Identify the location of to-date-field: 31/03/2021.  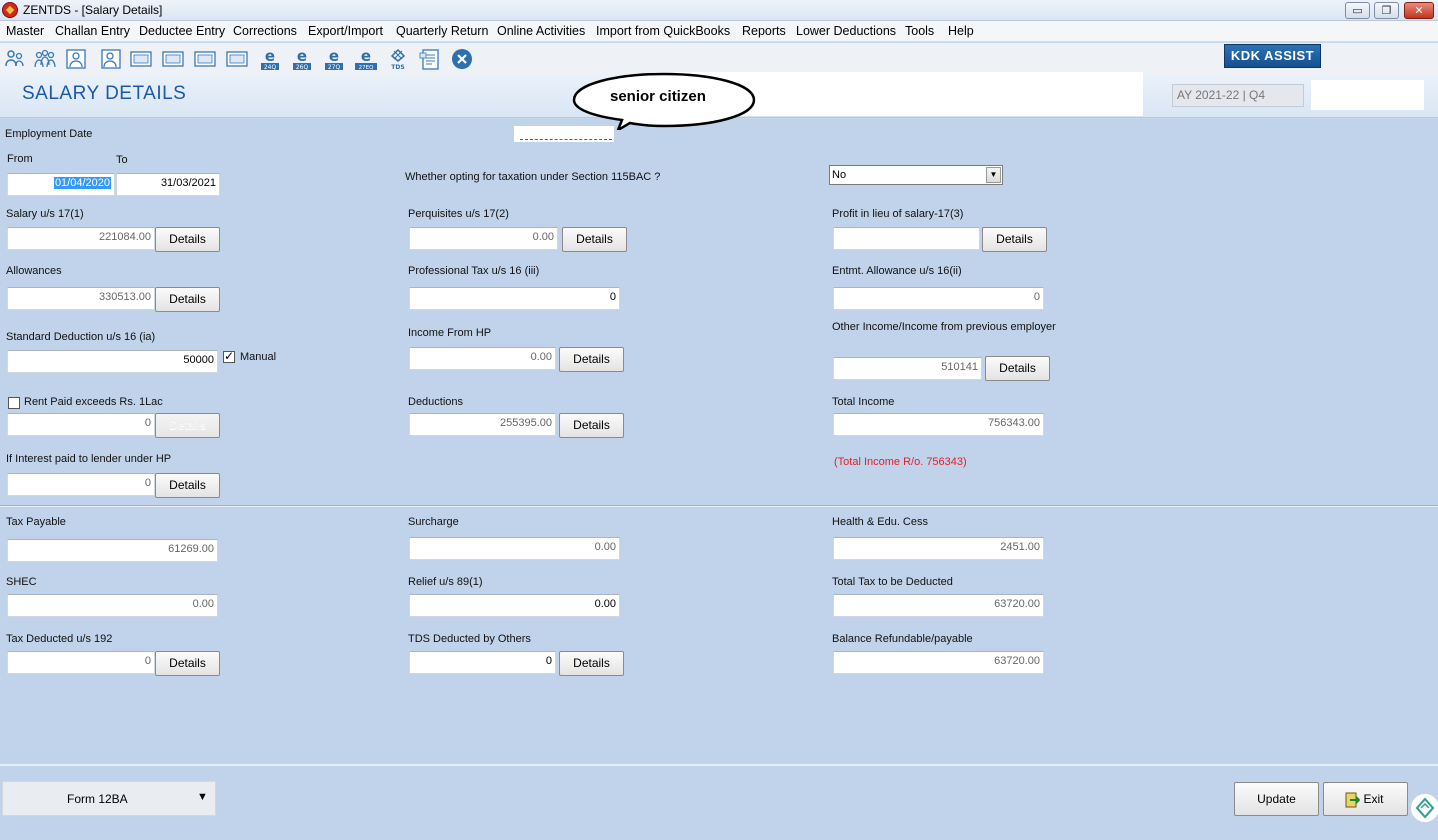
(168, 184).